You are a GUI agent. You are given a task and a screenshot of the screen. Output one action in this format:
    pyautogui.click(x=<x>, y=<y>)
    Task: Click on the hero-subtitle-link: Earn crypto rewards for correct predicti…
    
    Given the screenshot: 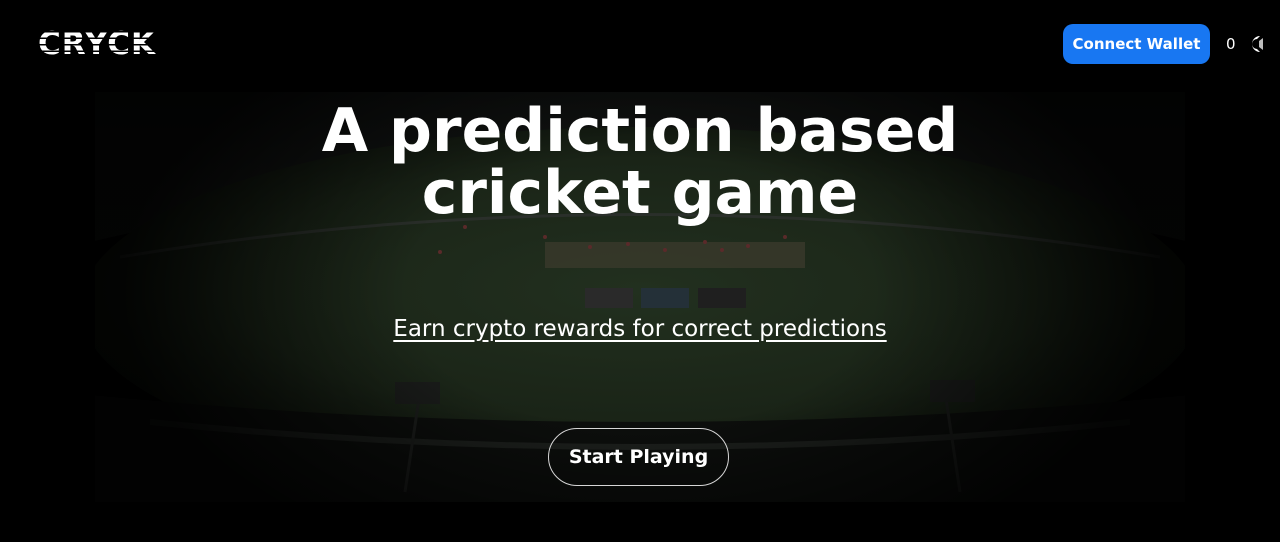 What is the action you would take?
    pyautogui.click(x=640, y=329)
    